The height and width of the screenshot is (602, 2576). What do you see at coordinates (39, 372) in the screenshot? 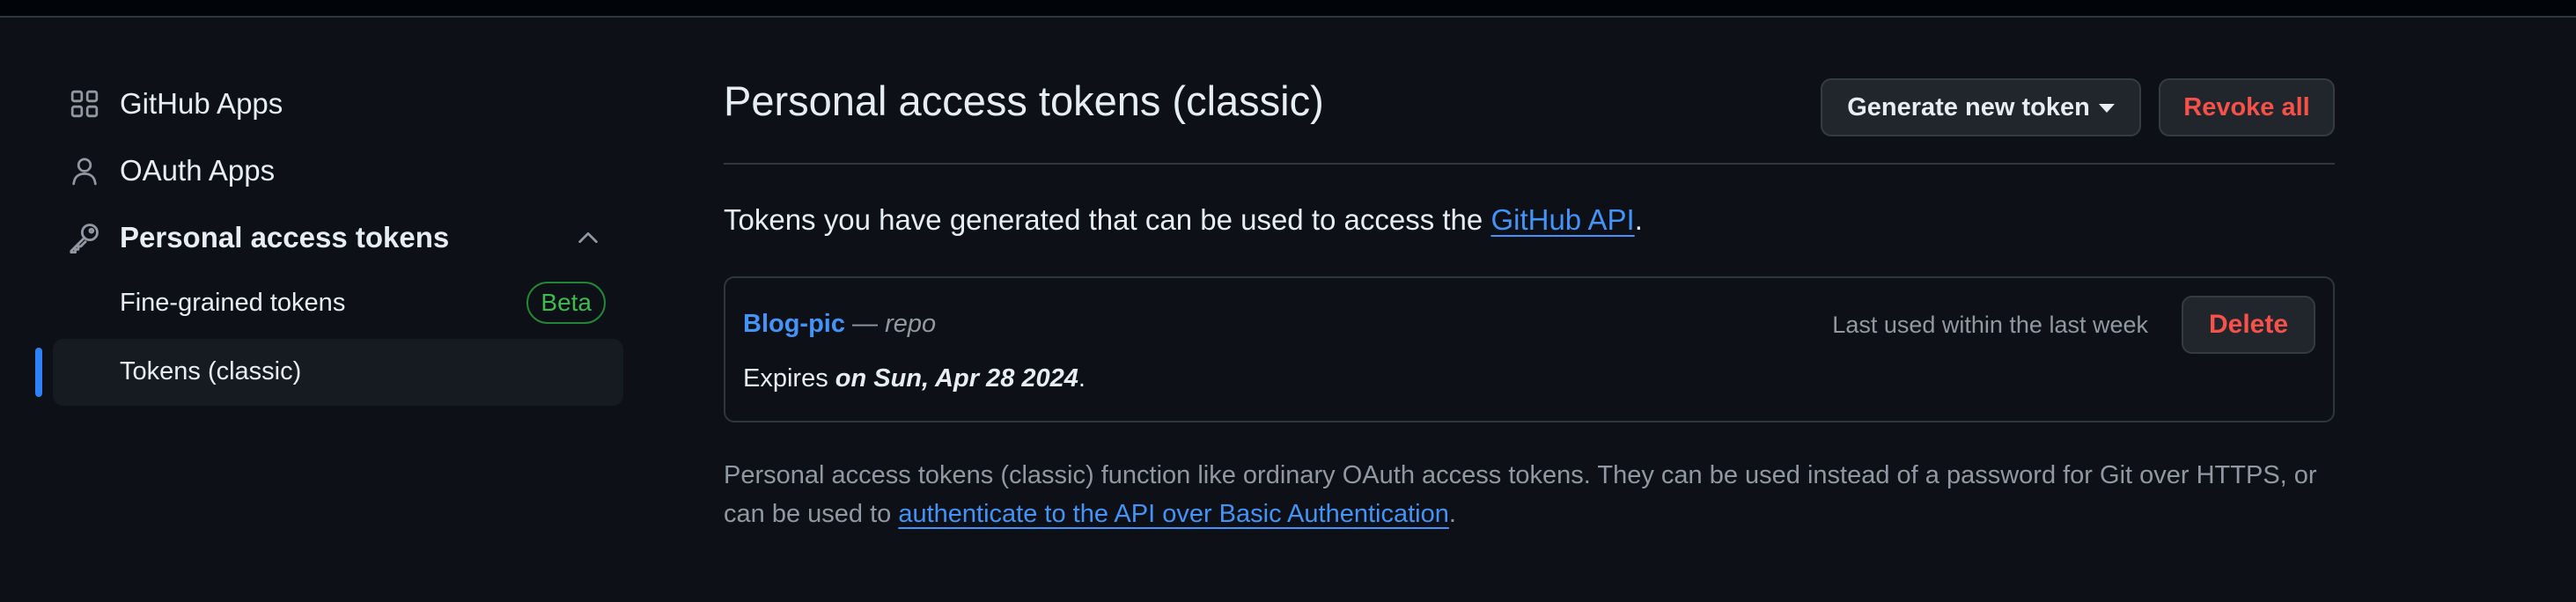
I see `selected-indicator` at bounding box center [39, 372].